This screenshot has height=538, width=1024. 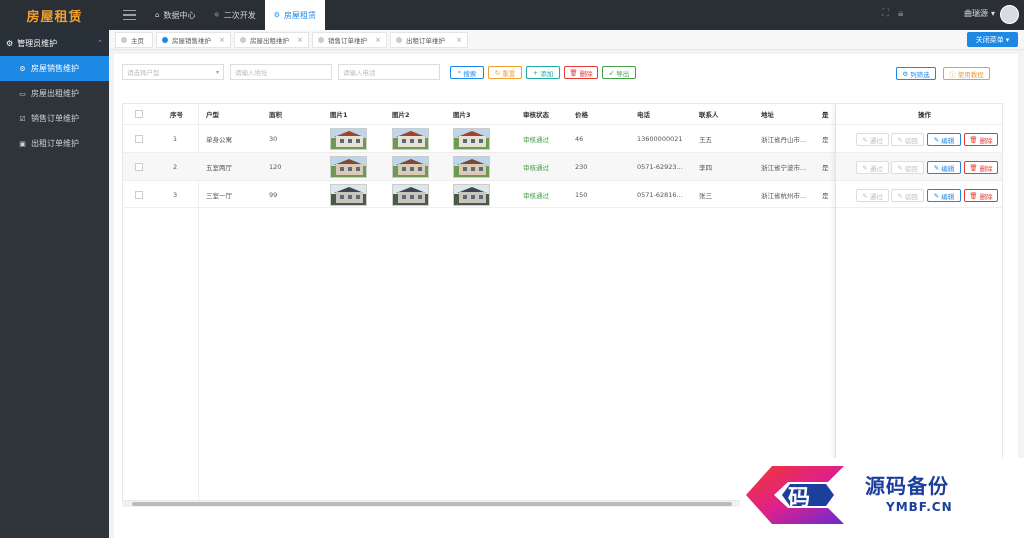 What do you see at coordinates (193, 40) in the screenshot?
I see `tab-sales: 房屋销售维护 ×` at bounding box center [193, 40].